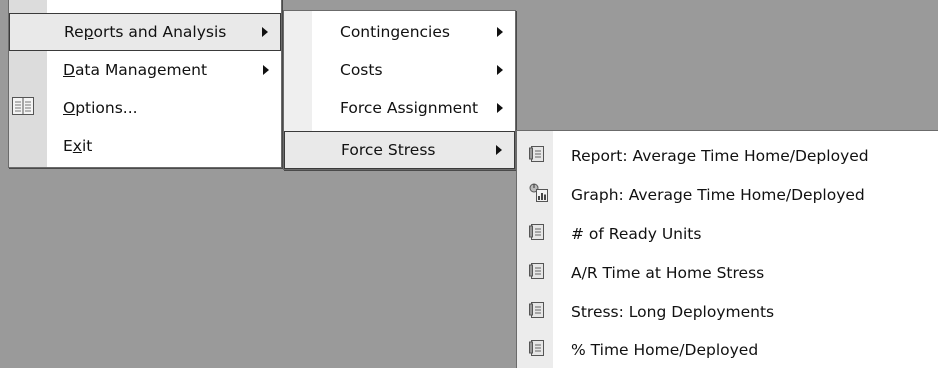 The height and width of the screenshot is (368, 938). Describe the element at coordinates (673, 312) in the screenshot. I see `menu-item-label: Stress: Long Deployments` at that location.